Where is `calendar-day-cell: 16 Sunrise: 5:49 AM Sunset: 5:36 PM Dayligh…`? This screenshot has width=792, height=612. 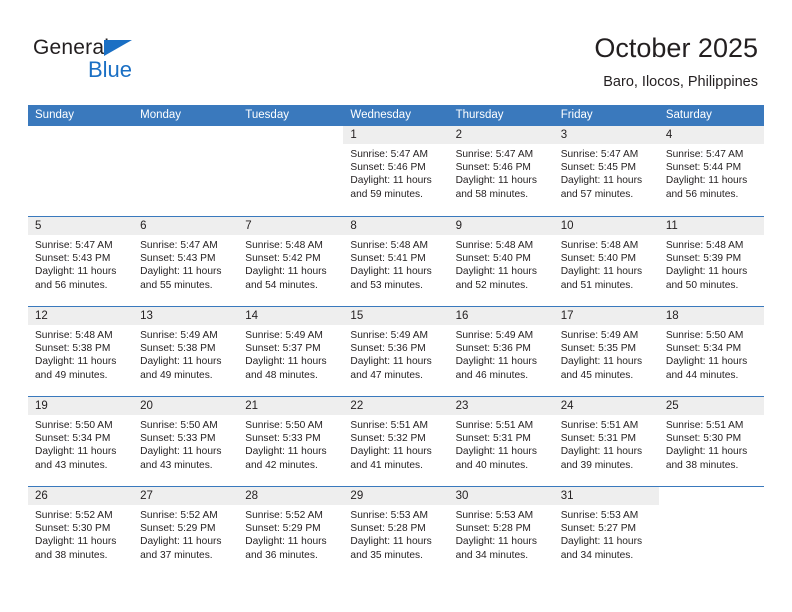 calendar-day-cell: 16 Sunrise: 5:49 AM Sunset: 5:36 PM Dayligh… is located at coordinates (501, 351).